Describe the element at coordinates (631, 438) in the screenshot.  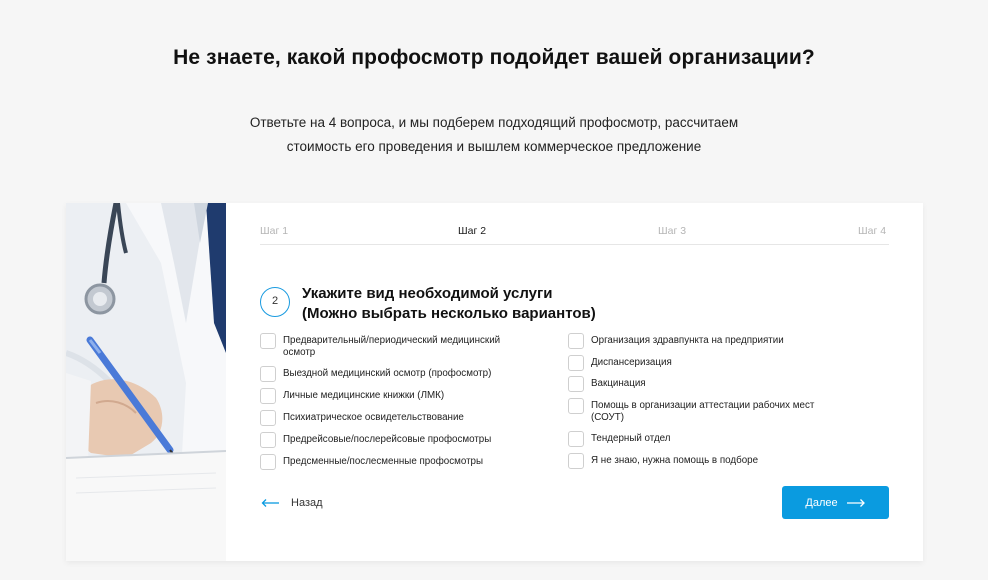
I see `option-label: Тендерный отдел` at that location.